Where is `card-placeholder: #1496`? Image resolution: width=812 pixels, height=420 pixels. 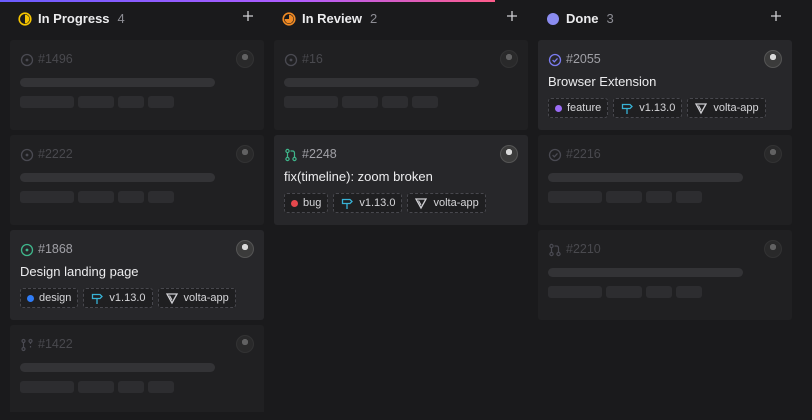 card-placeholder: #1496 is located at coordinates (137, 85).